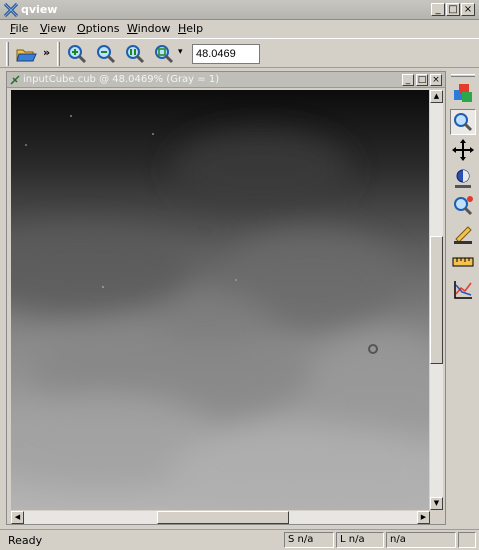  What do you see at coordinates (463, 75) in the screenshot?
I see `tool-palette-grip` at bounding box center [463, 75].